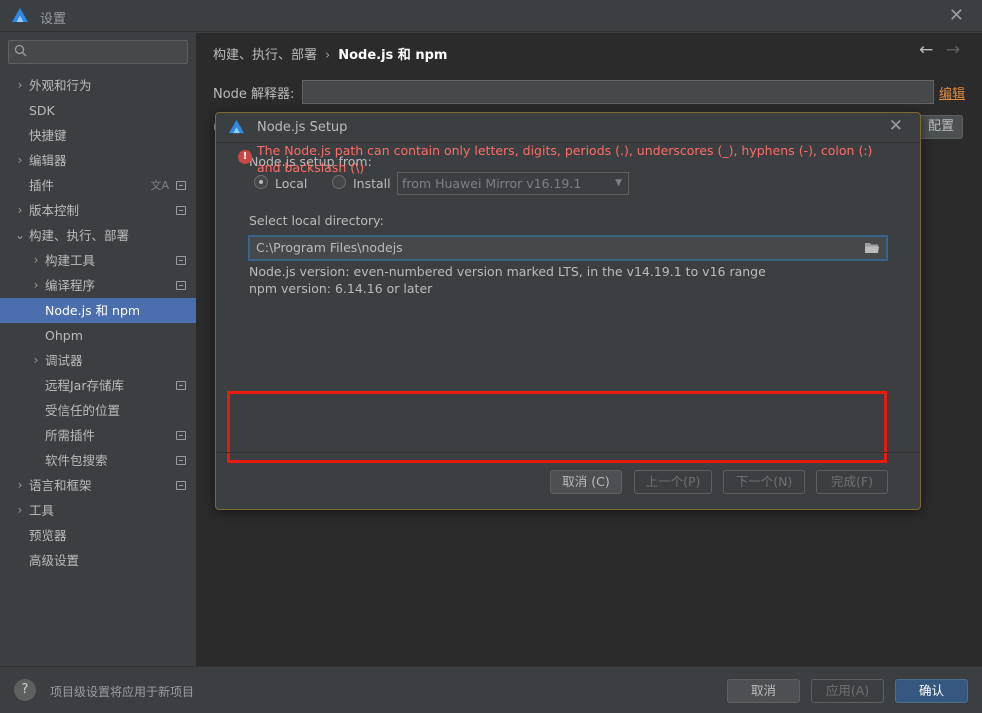 The width and height of the screenshot is (982, 713). I want to click on sidebar-item: 插件 文A, so click(98, 185).